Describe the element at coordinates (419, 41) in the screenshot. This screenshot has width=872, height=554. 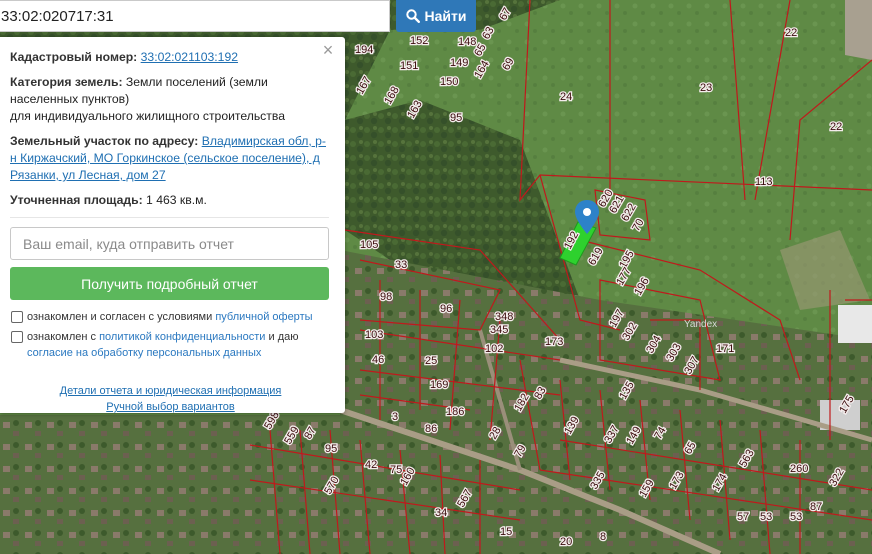
I see `plot-number-label: 152` at that location.